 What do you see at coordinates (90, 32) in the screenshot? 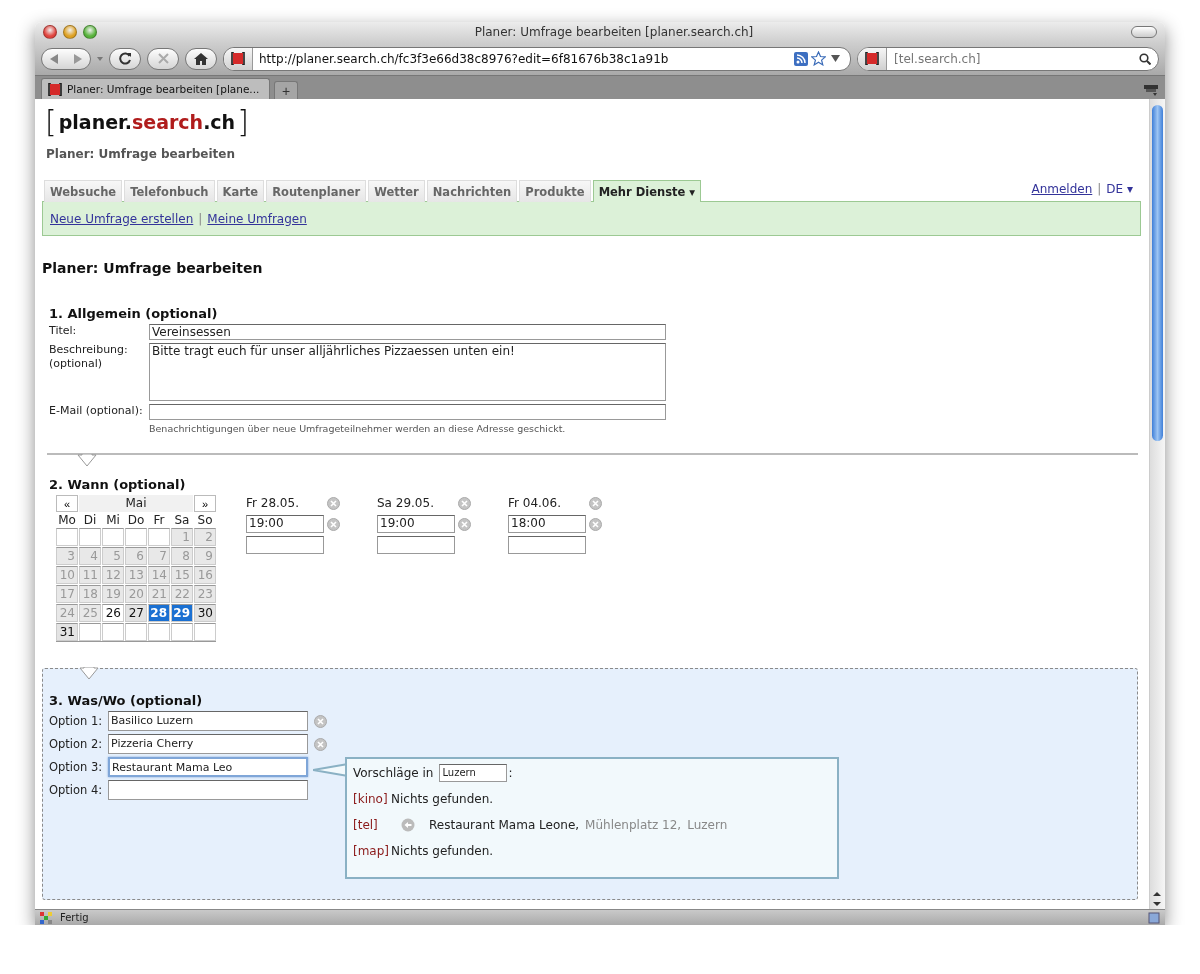
I see `zoom-button` at bounding box center [90, 32].